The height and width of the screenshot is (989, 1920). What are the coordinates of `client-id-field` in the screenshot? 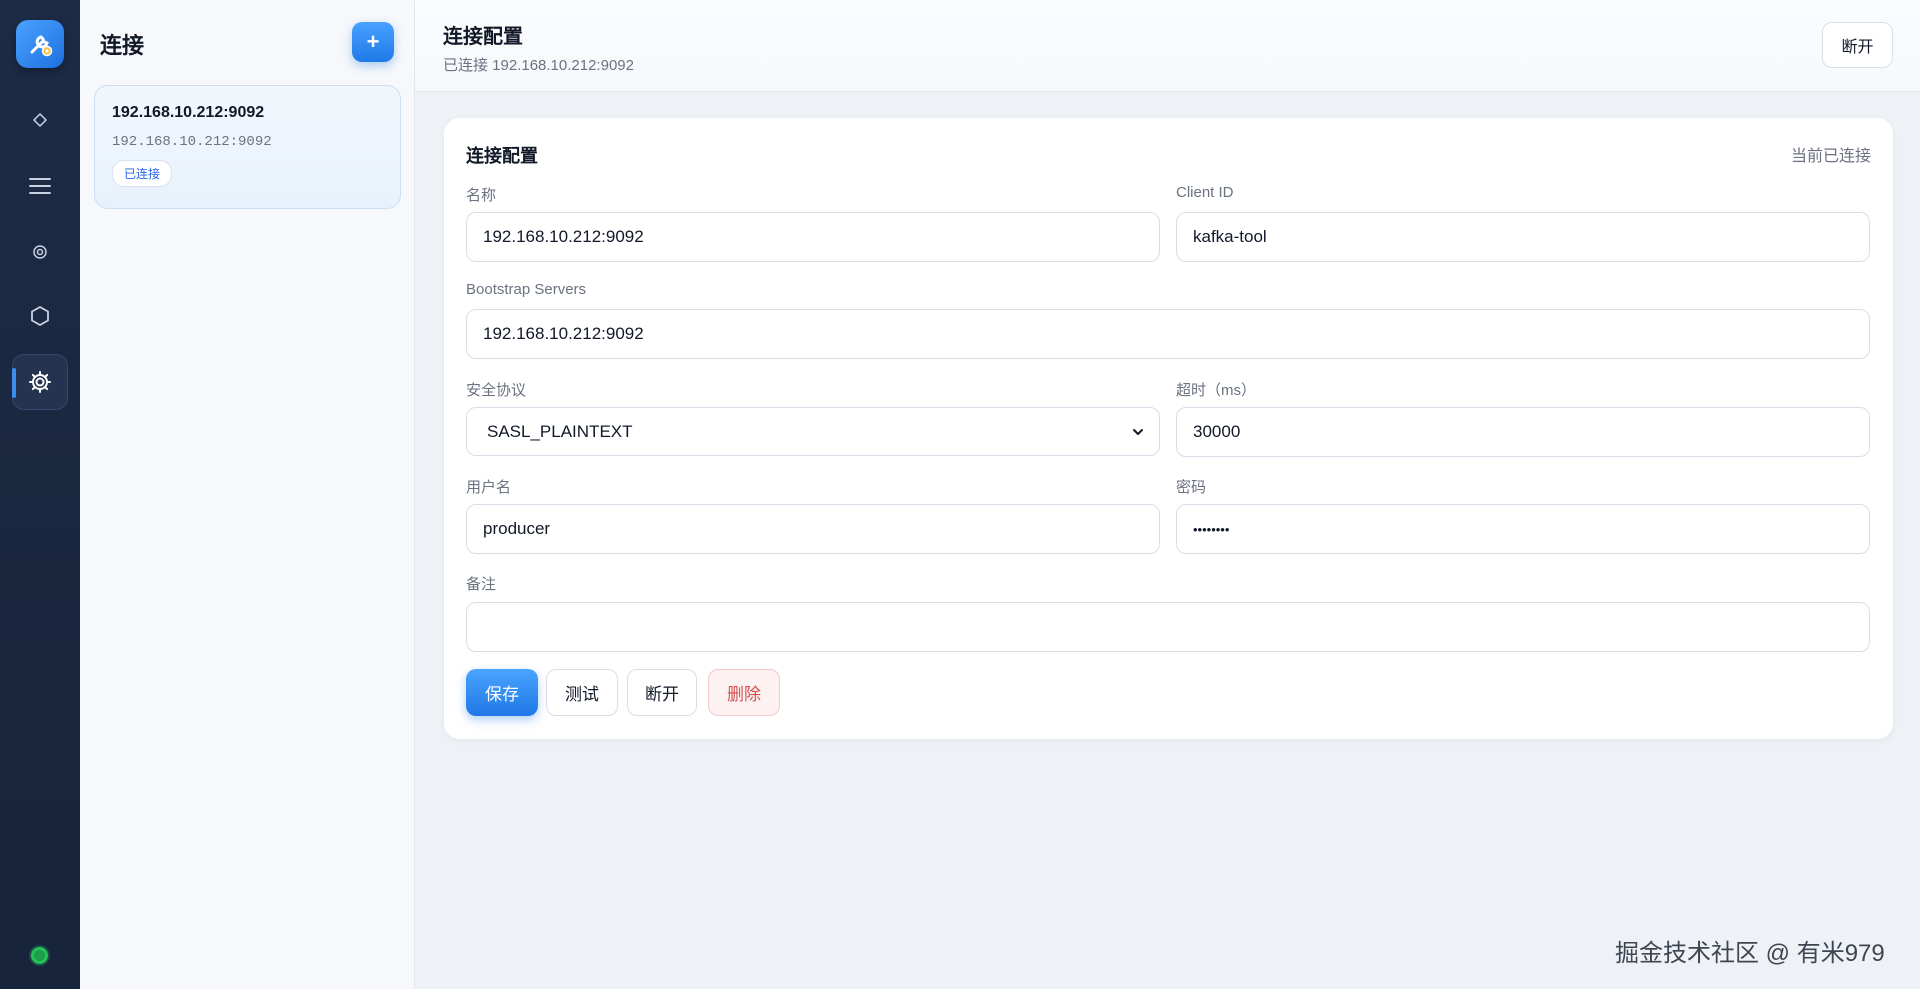 It's located at (1523, 237).